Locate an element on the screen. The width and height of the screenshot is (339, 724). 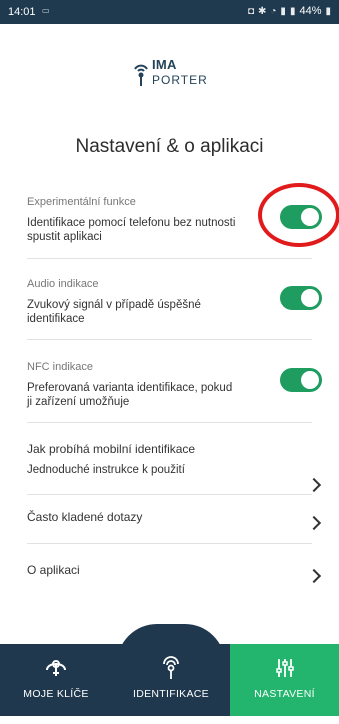
notification-icon: ▭ is located at coordinates (46, 10).